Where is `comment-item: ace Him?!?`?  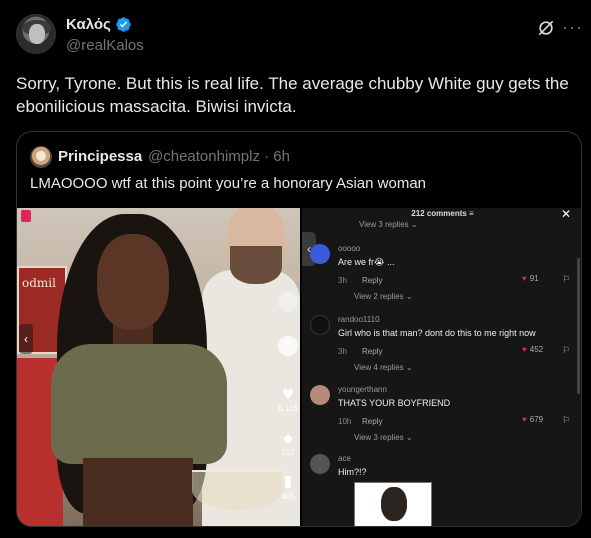
comment-item: ace Him?!? is located at coordinates (441, 468).